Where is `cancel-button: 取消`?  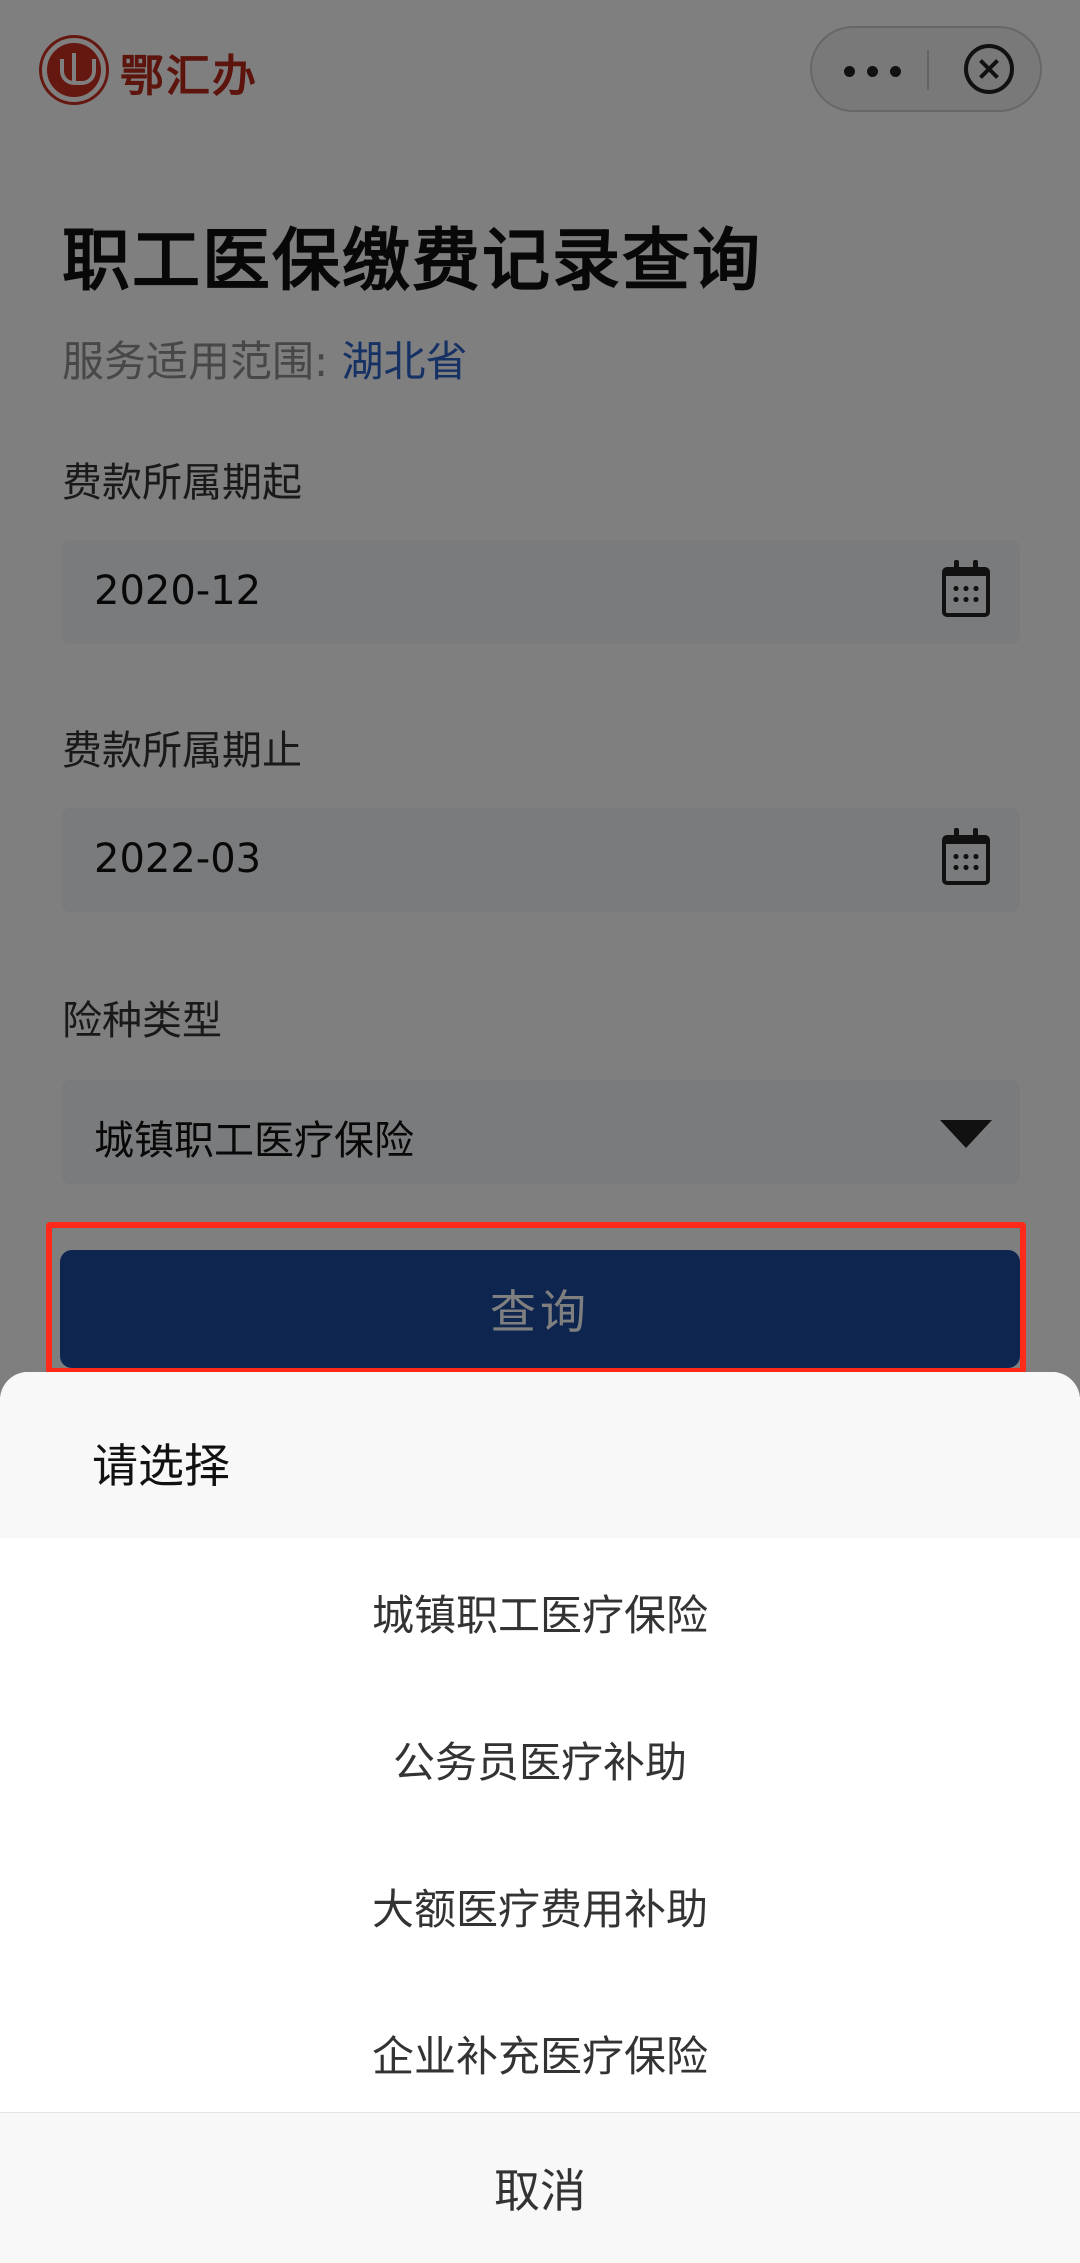 cancel-button: 取消 is located at coordinates (540, 2188).